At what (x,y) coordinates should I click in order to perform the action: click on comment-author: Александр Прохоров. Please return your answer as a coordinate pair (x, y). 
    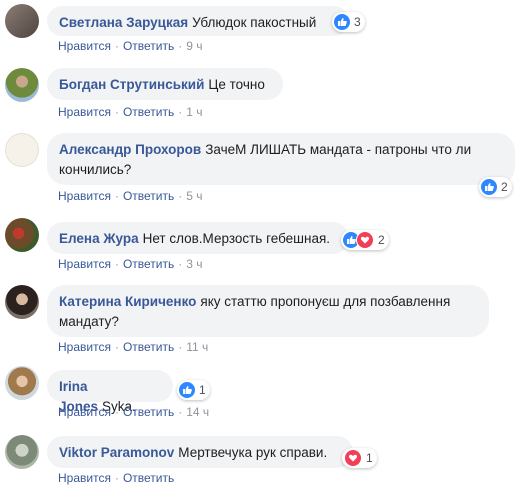
    Looking at the image, I should click on (130, 149).